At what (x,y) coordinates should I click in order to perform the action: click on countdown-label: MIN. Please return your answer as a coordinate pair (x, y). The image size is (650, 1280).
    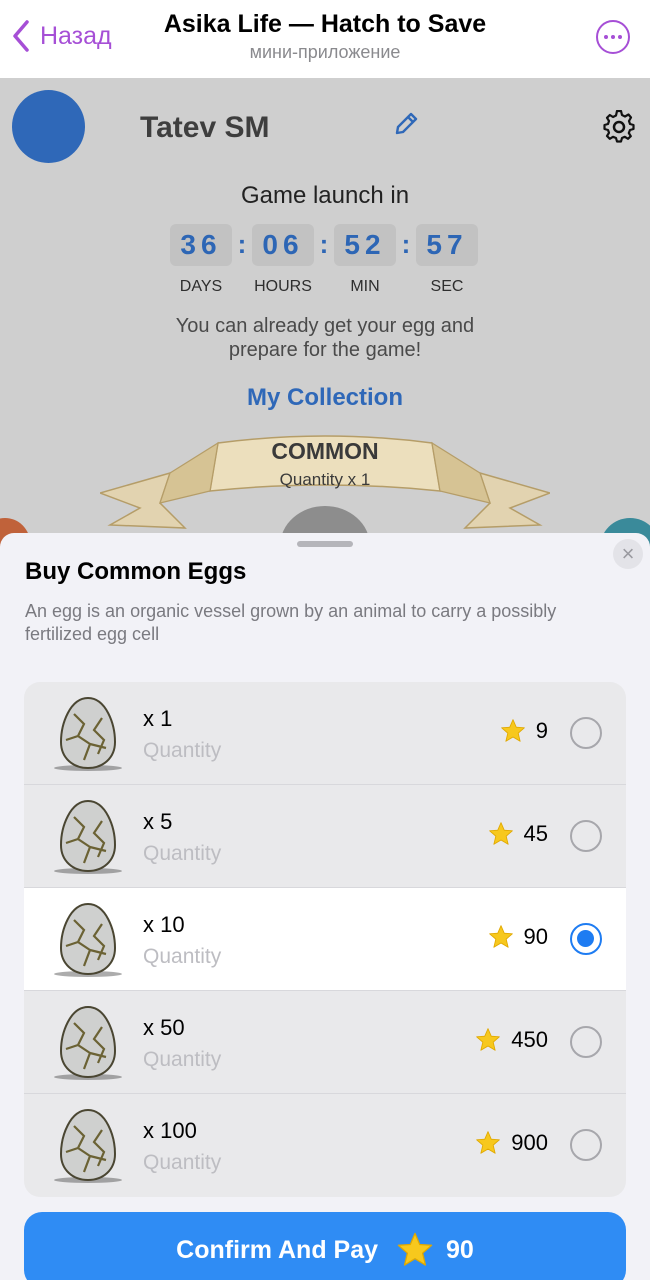
    Looking at the image, I should click on (365, 286).